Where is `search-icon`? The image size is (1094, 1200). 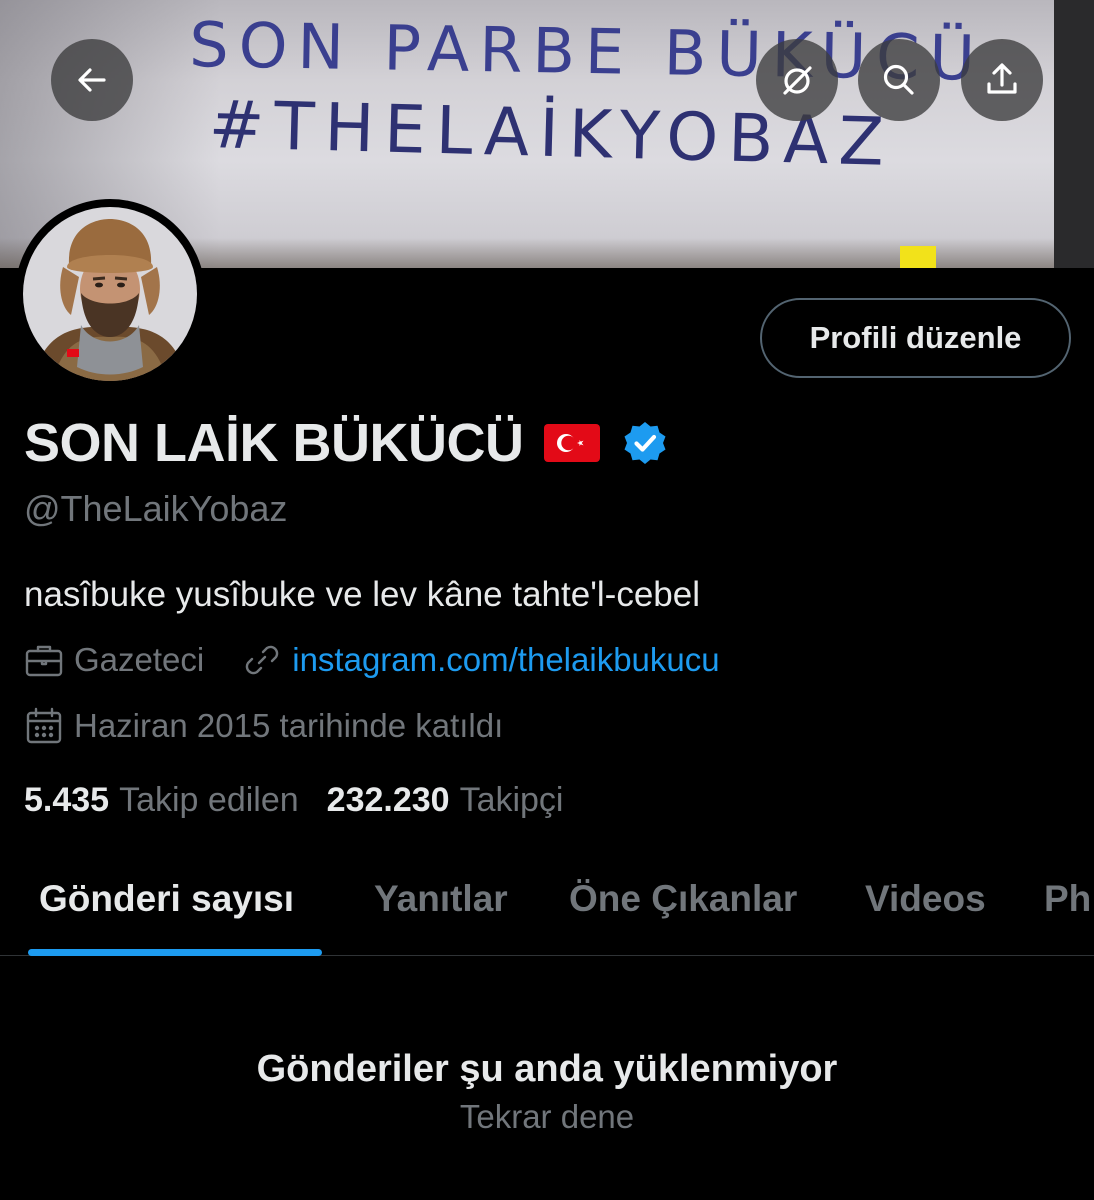
search-icon is located at coordinates (898, 79).